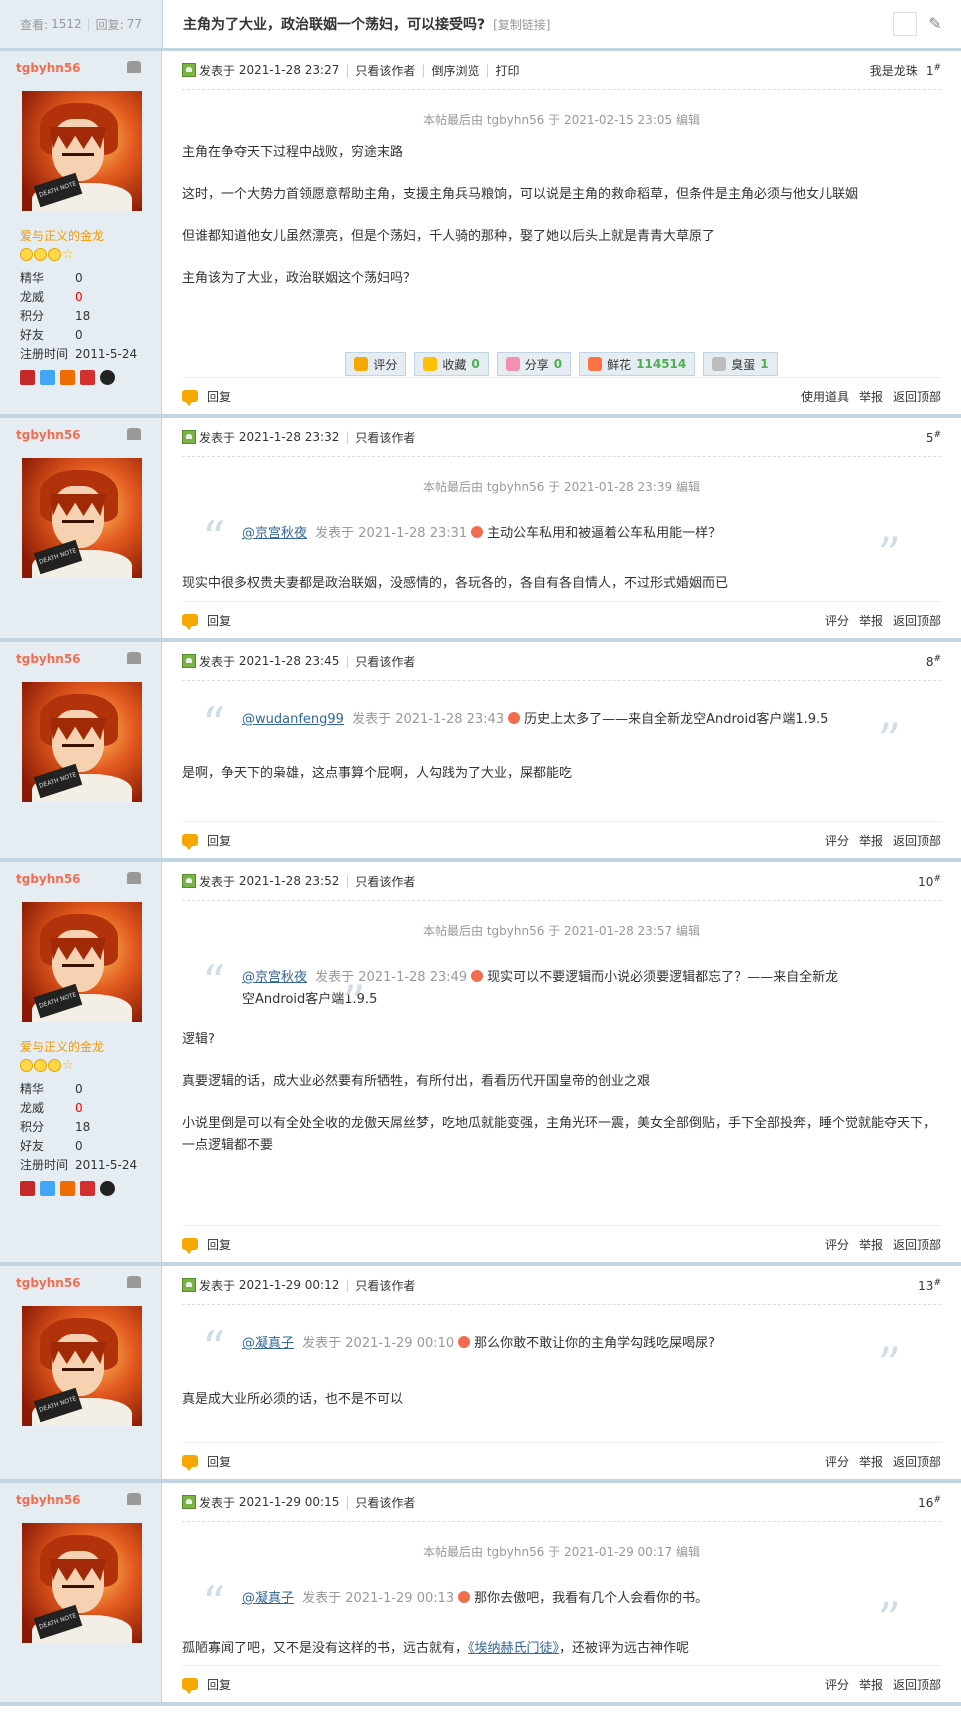  Describe the element at coordinates (455, 70) in the screenshot. I see `reverse-order-link: 倒序浏览` at that location.